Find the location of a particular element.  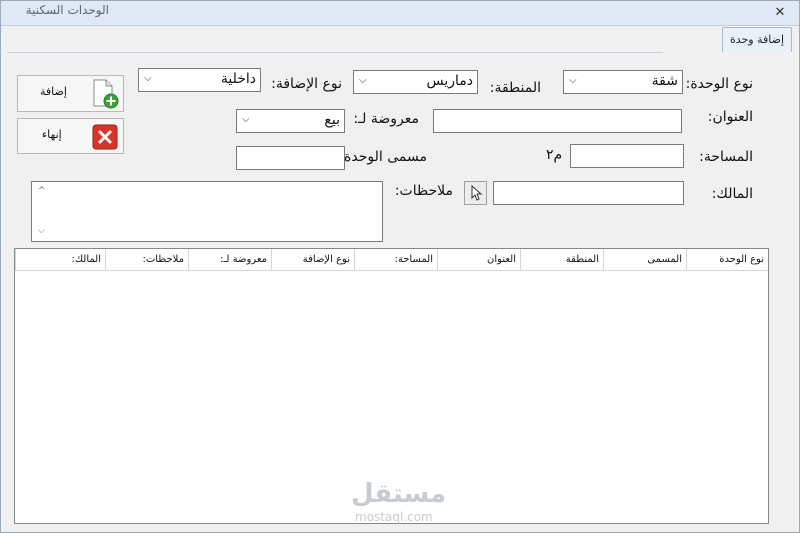

region-select: دماريس ⌵ is located at coordinates (415, 82).